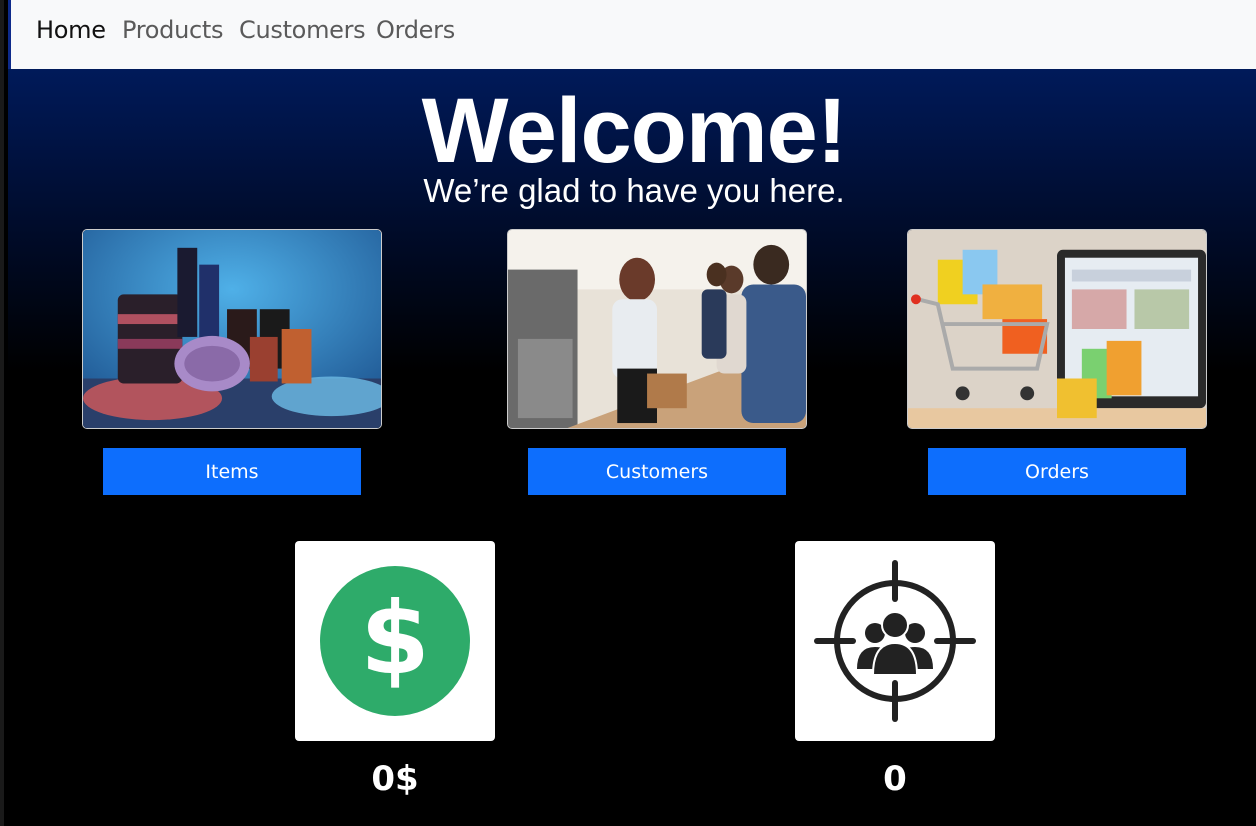 Image resolution: width=1256 pixels, height=826 pixels. Describe the element at coordinates (632, 34) in the screenshot. I see `top-navbar: Home Products Customers Orders` at that location.